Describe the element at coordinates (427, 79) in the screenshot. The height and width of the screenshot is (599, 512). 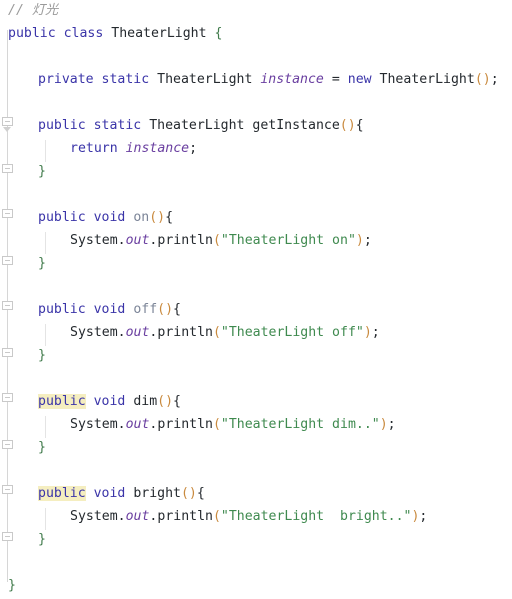
I see `constructor-name: TheaterLight` at that location.